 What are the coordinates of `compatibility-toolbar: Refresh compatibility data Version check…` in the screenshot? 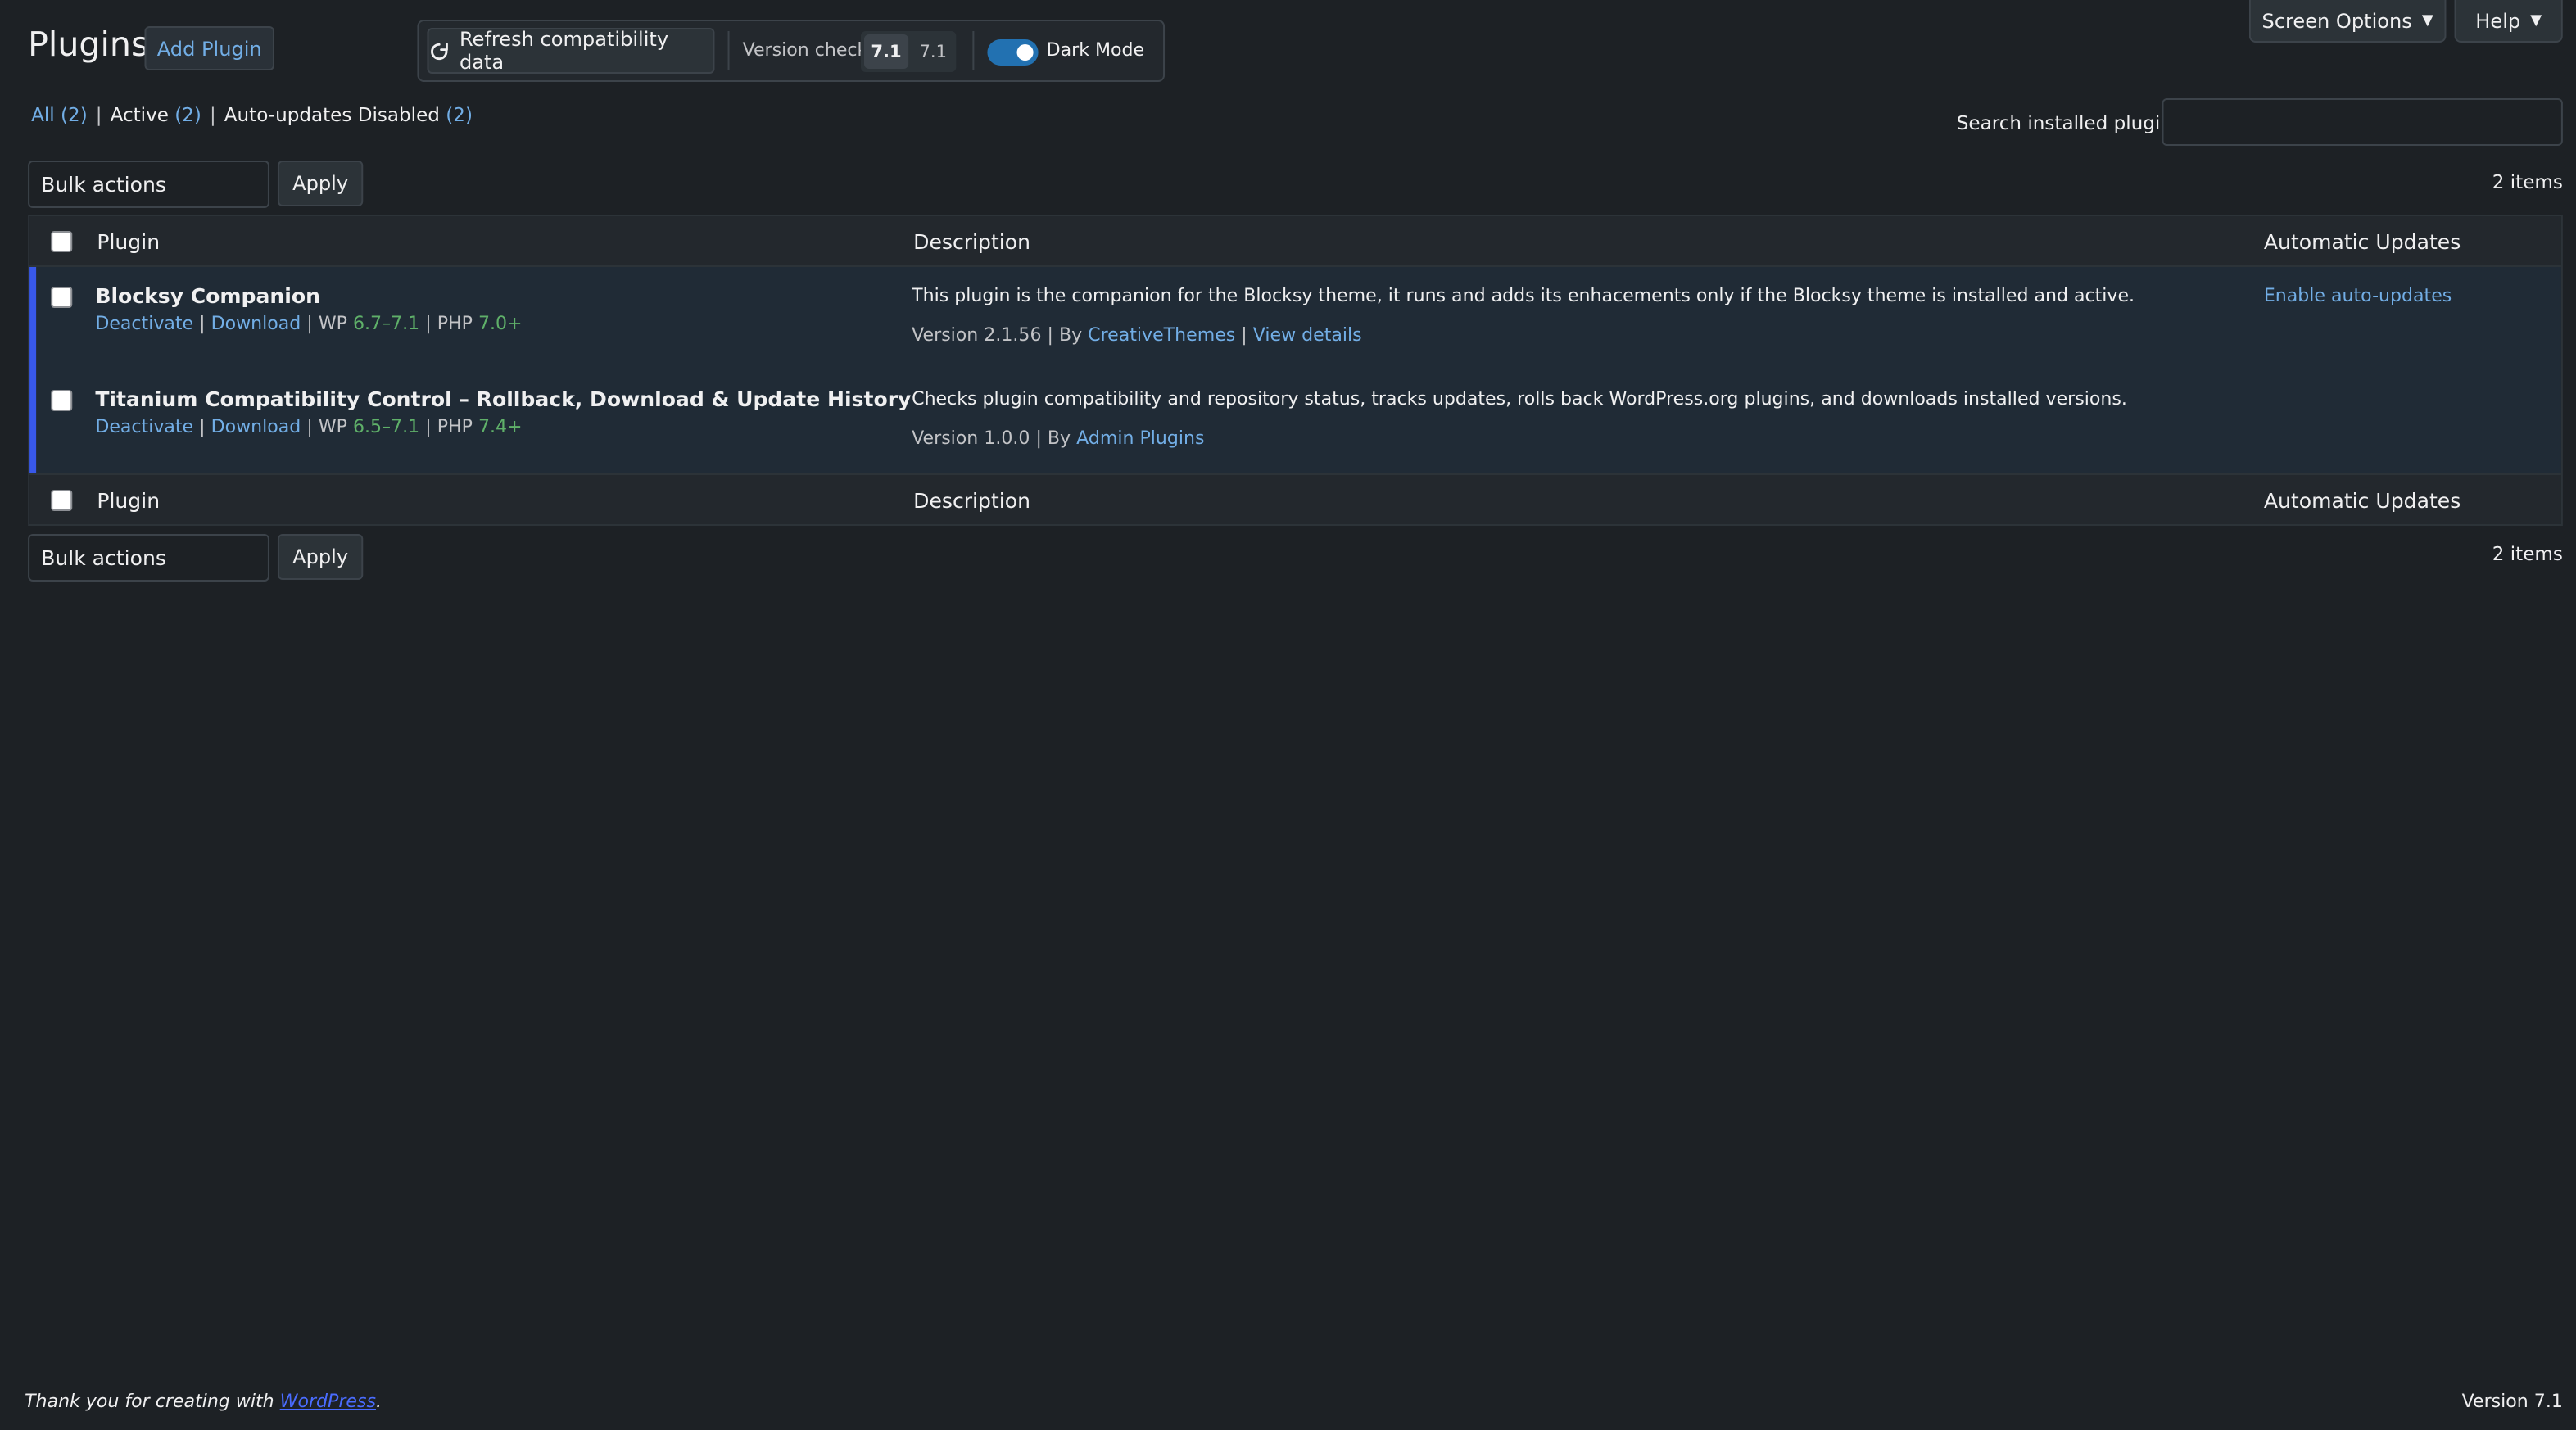 It's located at (791, 51).